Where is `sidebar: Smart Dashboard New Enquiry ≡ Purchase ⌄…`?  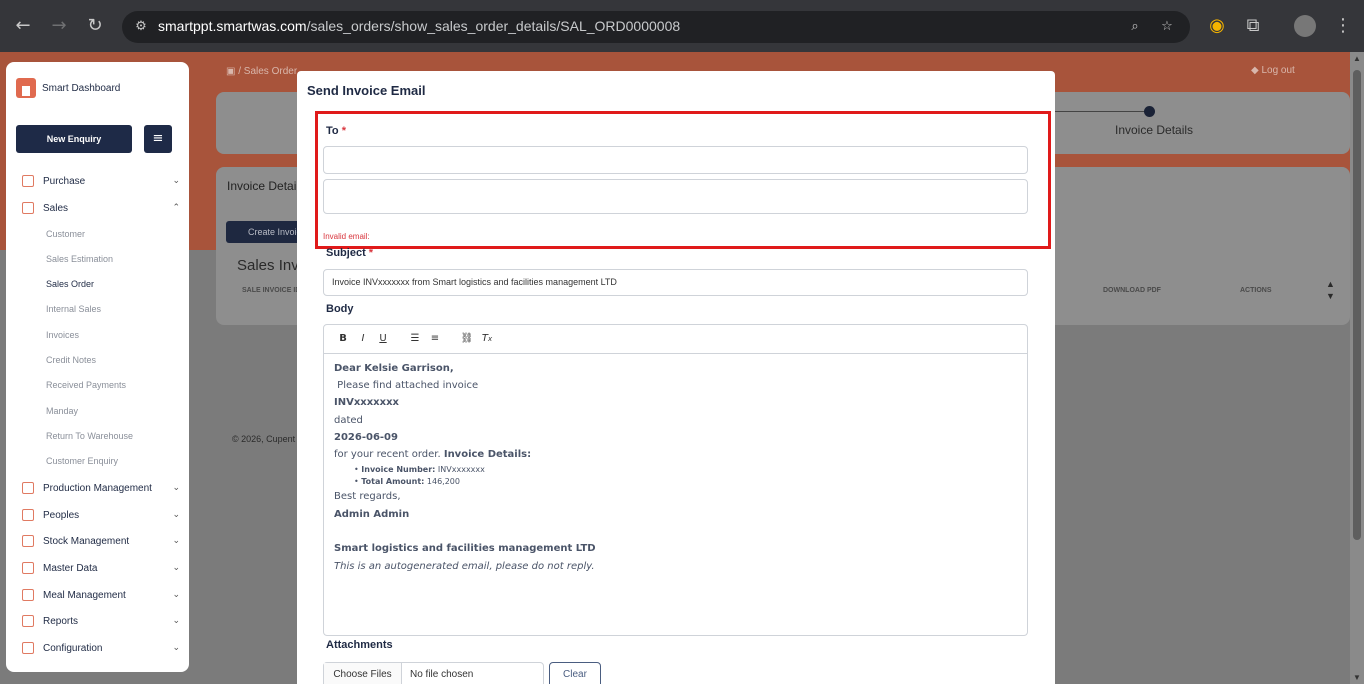 sidebar: Smart Dashboard New Enquiry ≡ Purchase ⌄… is located at coordinates (97, 367).